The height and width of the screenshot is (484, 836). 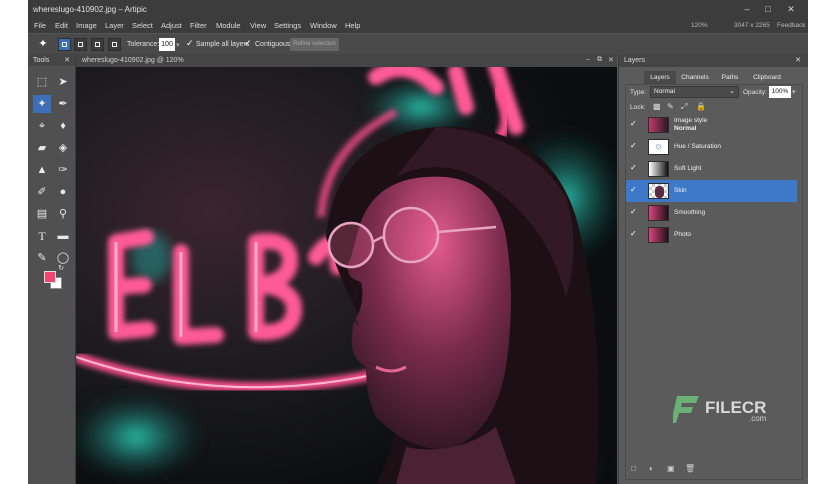 What do you see at coordinates (63, 192) in the screenshot?
I see `smudge-icon: ●` at bounding box center [63, 192].